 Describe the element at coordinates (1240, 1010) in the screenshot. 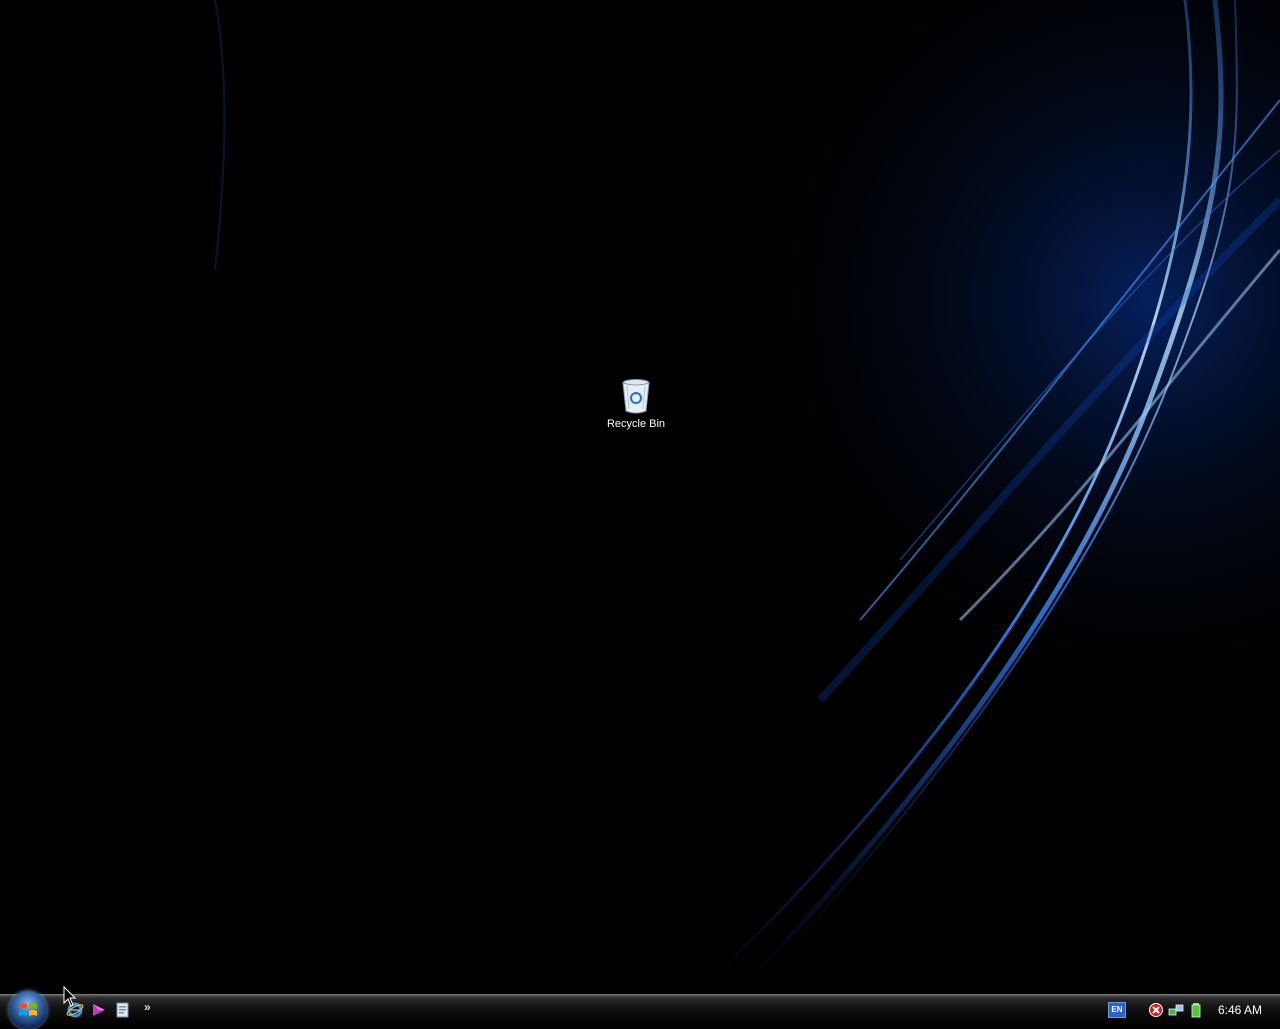

I see `clock: 6:46 AM` at that location.